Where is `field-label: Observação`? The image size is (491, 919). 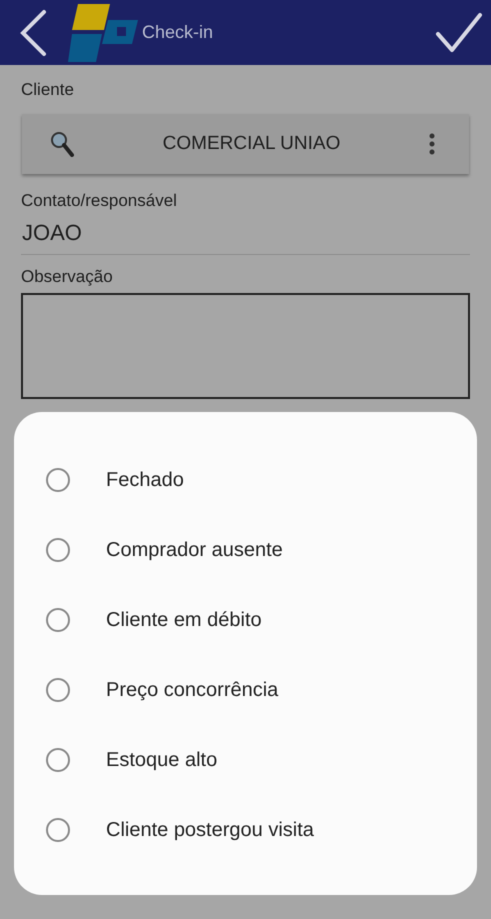
field-label: Observação is located at coordinates (67, 277).